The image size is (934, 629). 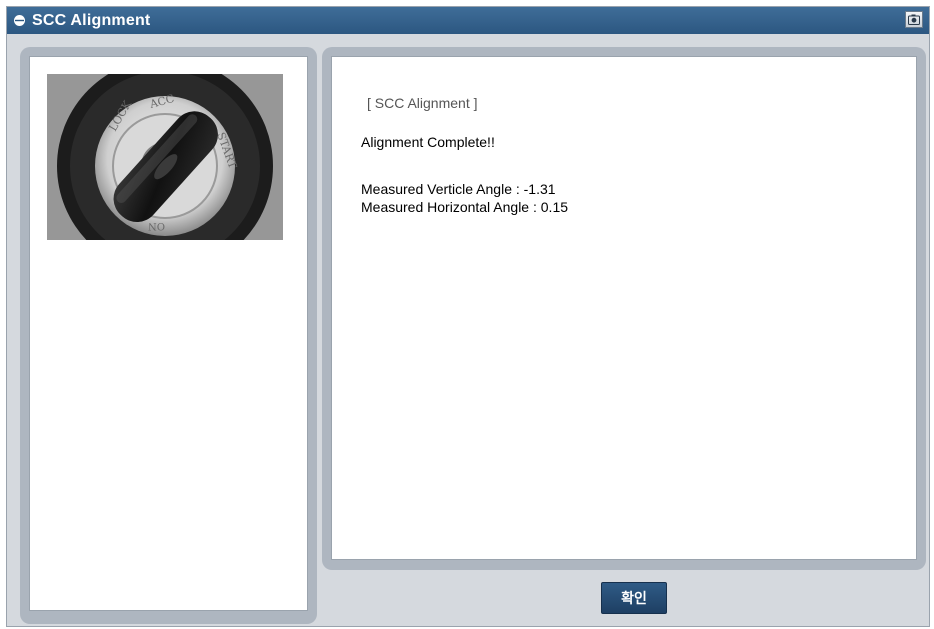 What do you see at coordinates (465, 207) in the screenshot?
I see `horizontal-angle-text: Measured Horizontal Angle : 0.15` at bounding box center [465, 207].